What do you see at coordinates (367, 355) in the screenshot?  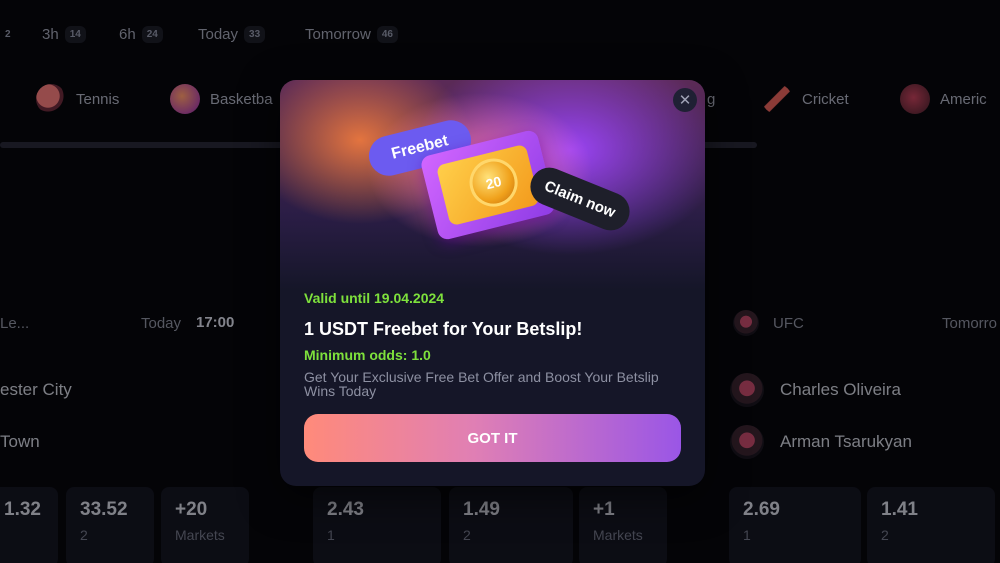 I see `minimum-odds-text: Minimum odds: 1.0` at bounding box center [367, 355].